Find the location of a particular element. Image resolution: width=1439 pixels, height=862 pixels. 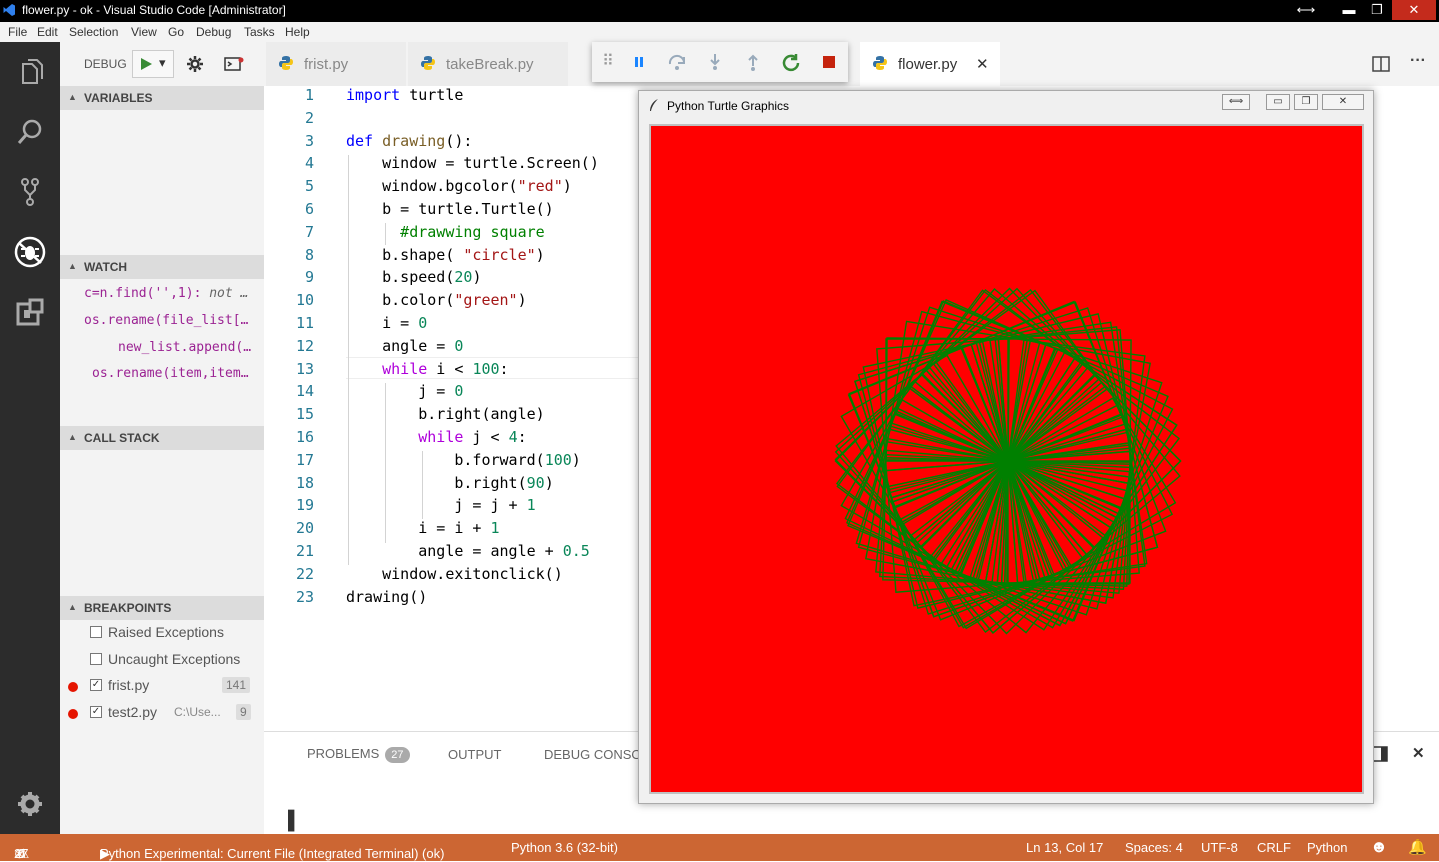

watch-section-header: ▲ WATCH is located at coordinates (162, 267).